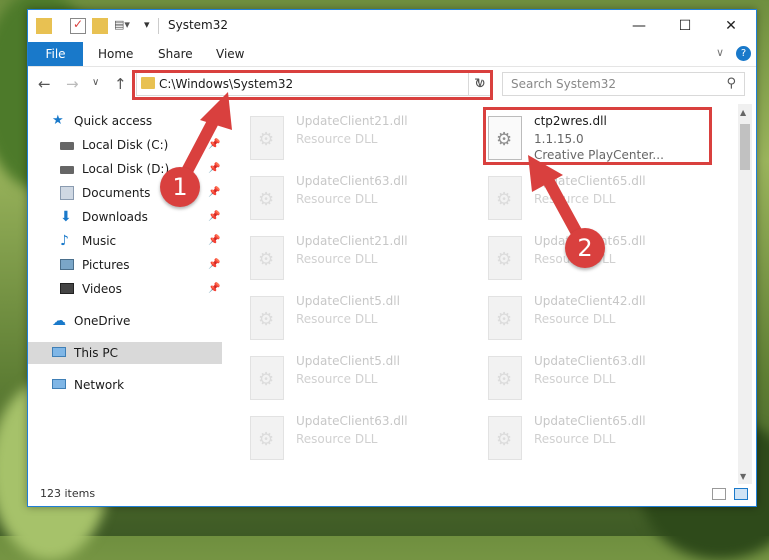 This screenshot has width=769, height=560. Describe the element at coordinates (352, 241) in the screenshot. I see `file-name: UpdateClient21.dll` at that location.